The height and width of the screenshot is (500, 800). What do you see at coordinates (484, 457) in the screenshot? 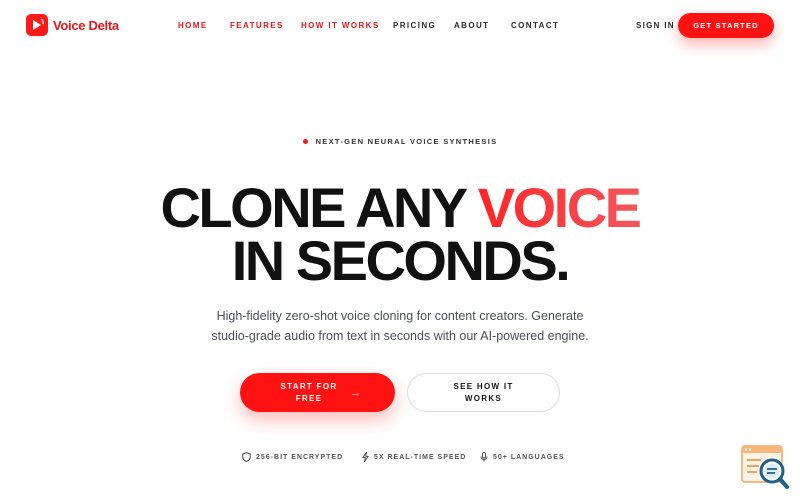
I see `microphone-icon` at bounding box center [484, 457].